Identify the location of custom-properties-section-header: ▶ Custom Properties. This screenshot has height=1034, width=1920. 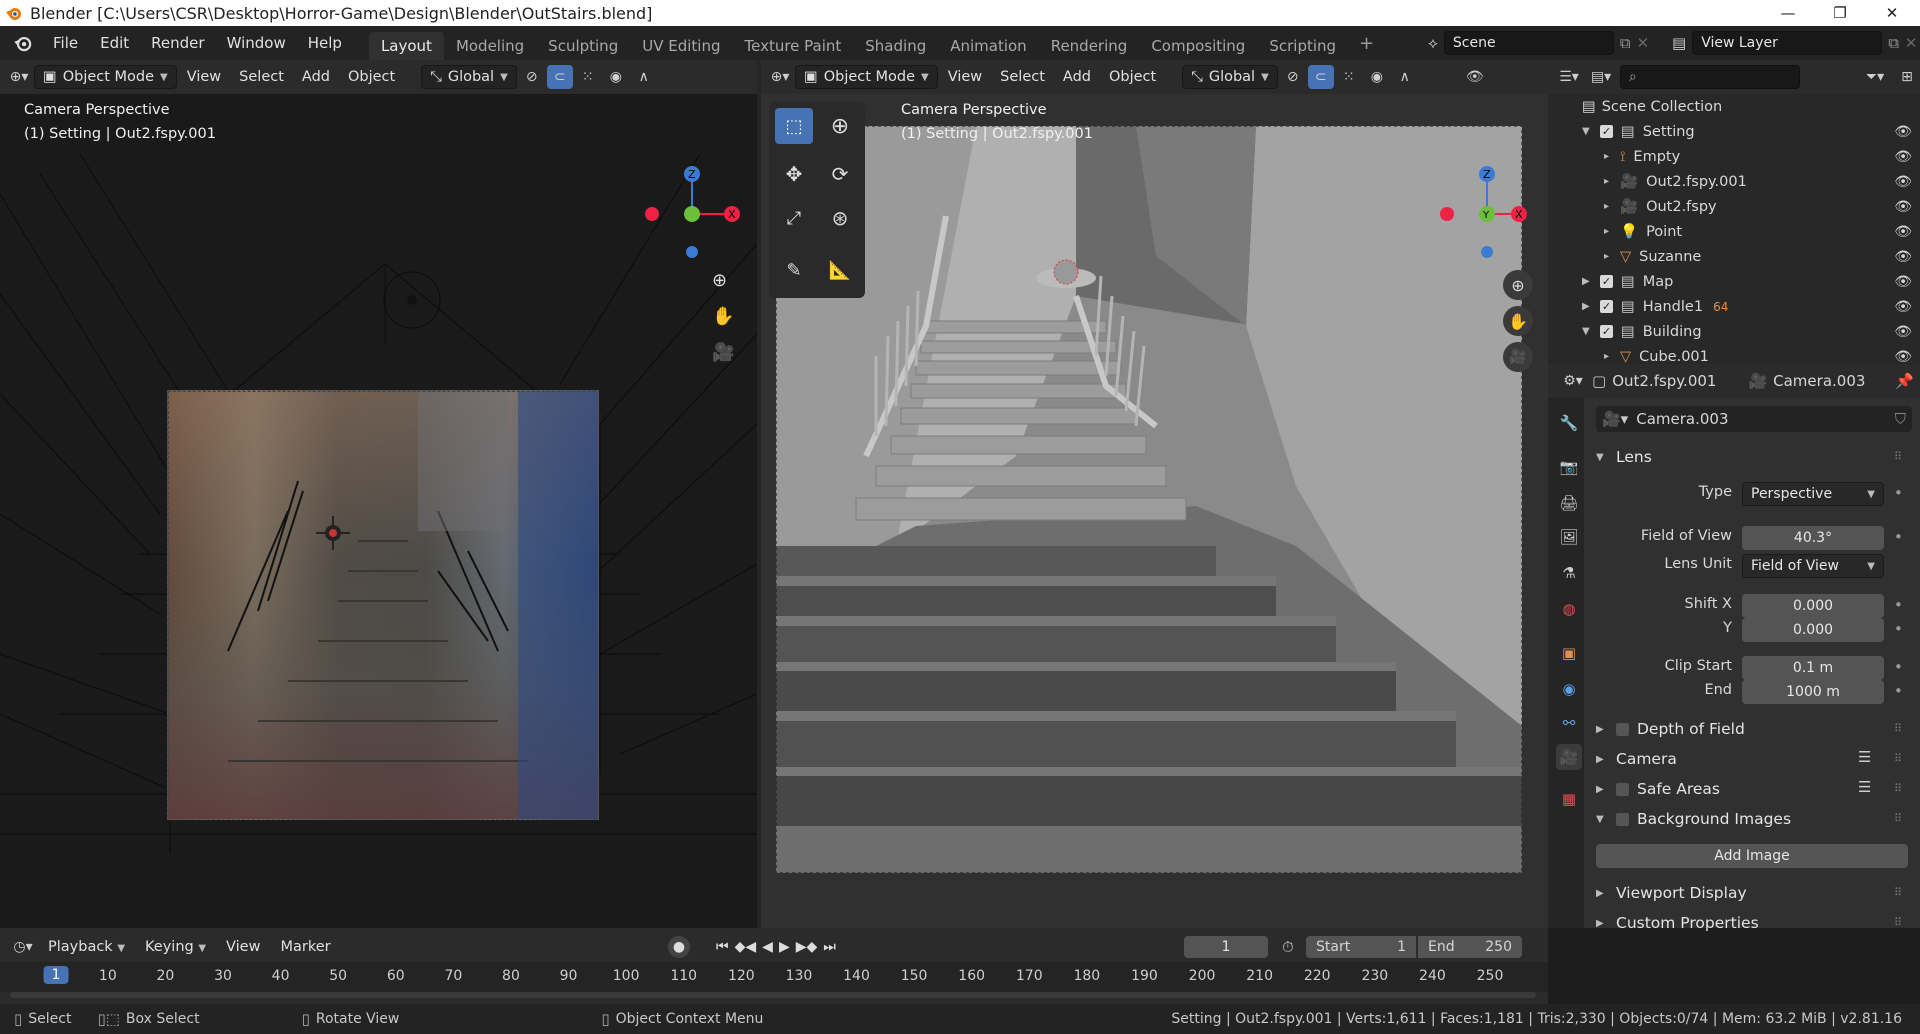
(1677, 923).